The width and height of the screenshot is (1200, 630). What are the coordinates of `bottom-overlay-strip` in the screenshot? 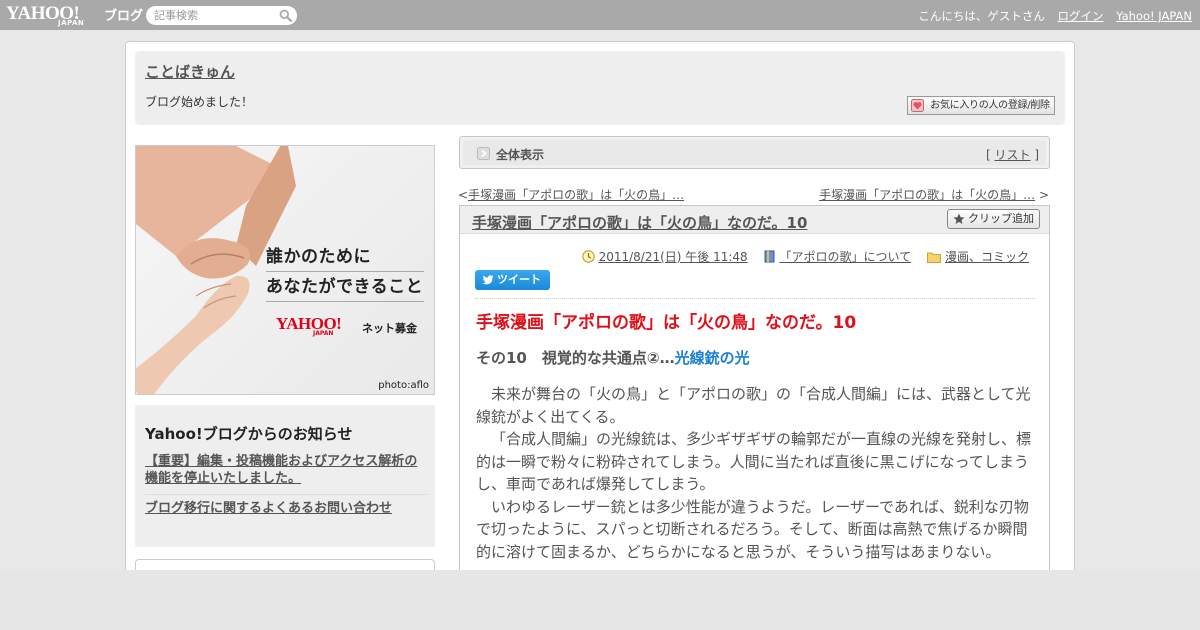 It's located at (600, 600).